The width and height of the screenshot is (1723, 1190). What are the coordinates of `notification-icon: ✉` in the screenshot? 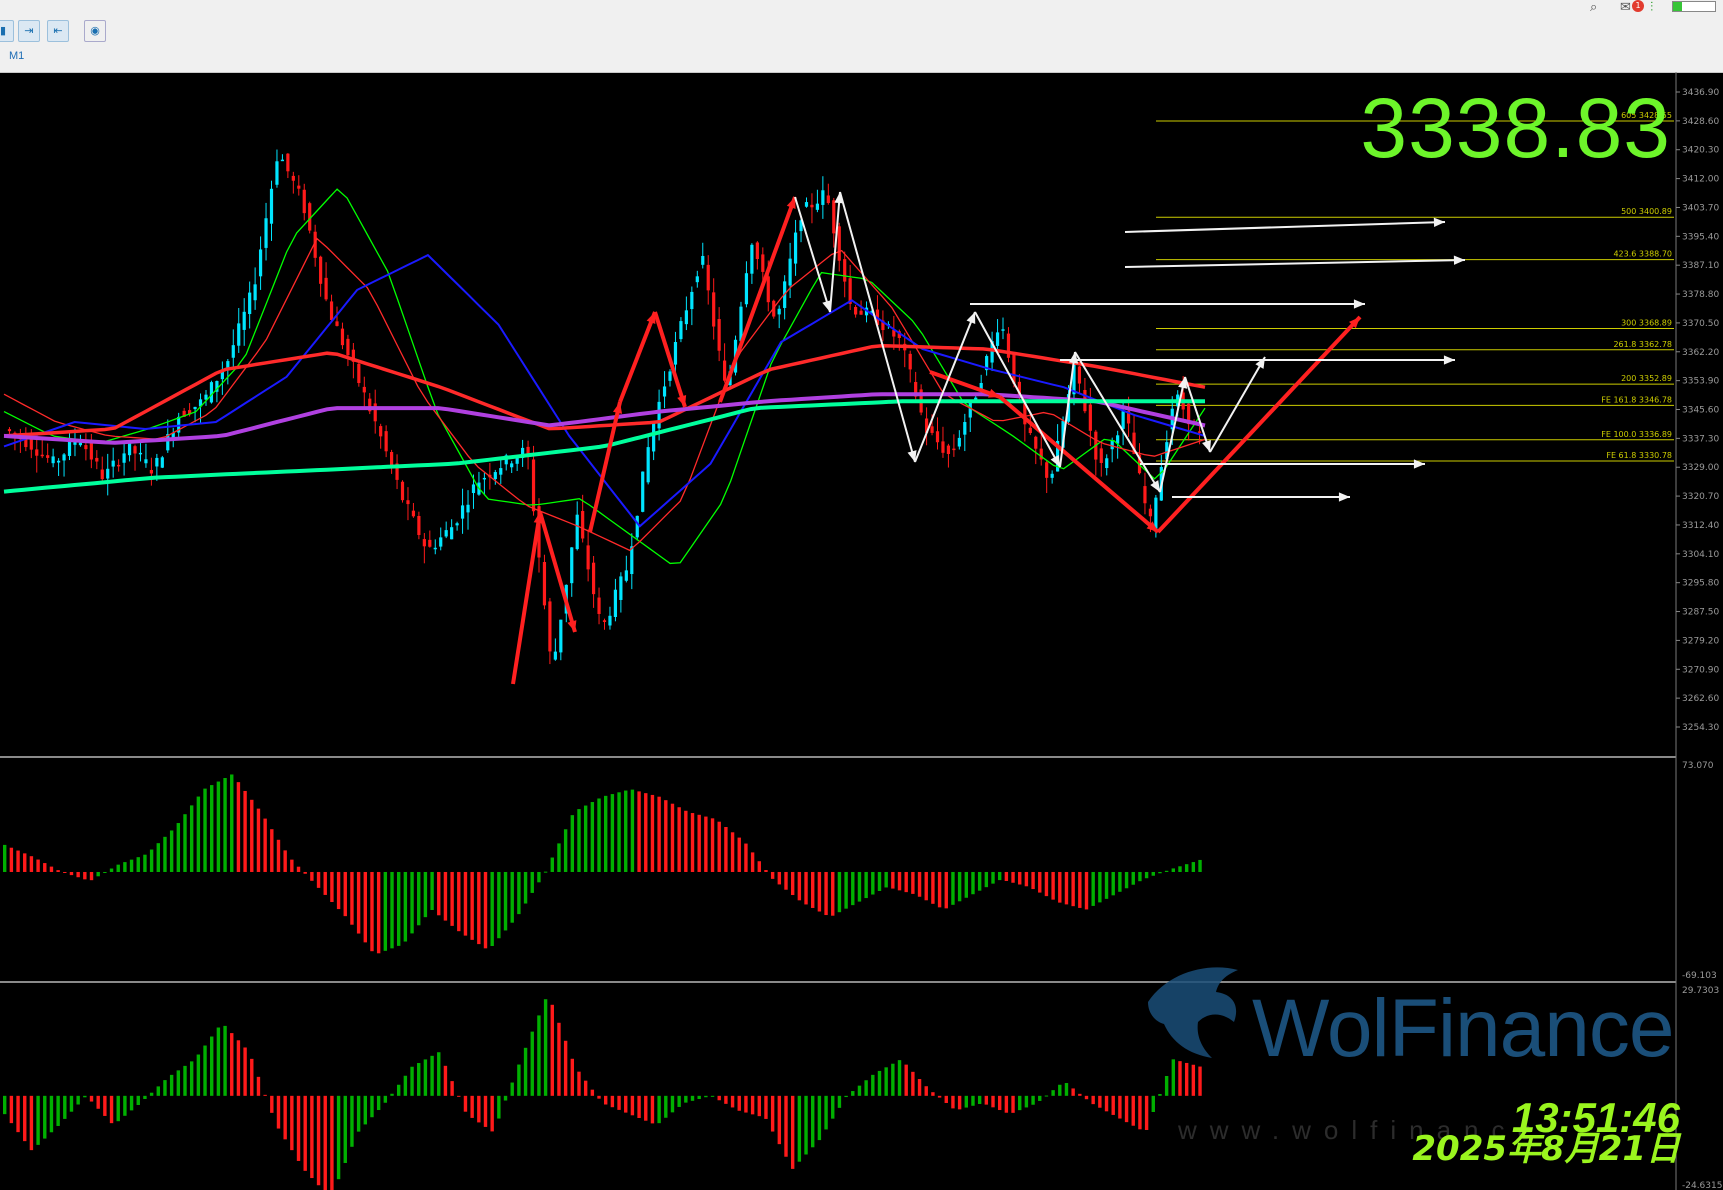 It's located at (1625, 7).